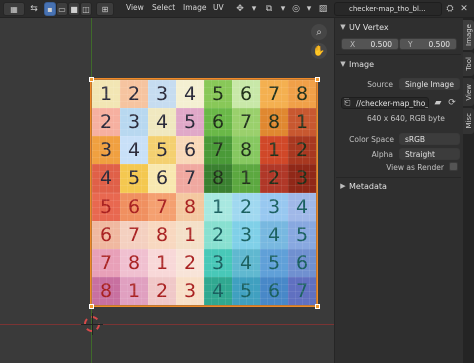 This screenshot has height=363, width=474. Describe the element at coordinates (468, 64) in the screenshot. I see `tab-tool: Tool` at that location.